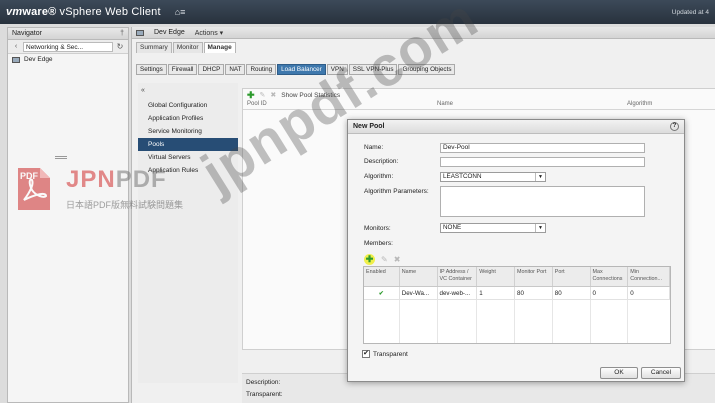 The image size is (715, 403). What do you see at coordinates (427, 69) in the screenshot?
I see `subtab-grouping-objects: Grouping Objects` at bounding box center [427, 69].